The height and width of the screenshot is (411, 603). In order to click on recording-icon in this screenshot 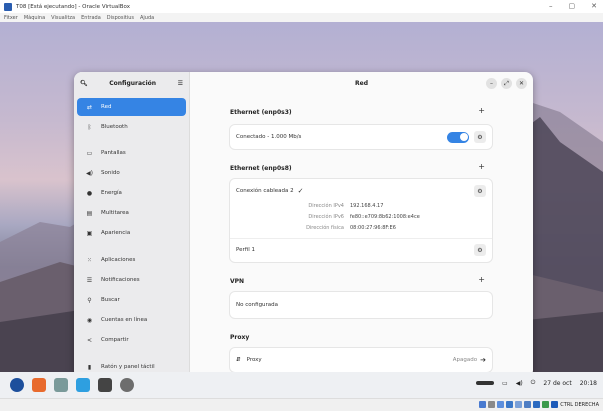, I will do `click(546, 404)`.